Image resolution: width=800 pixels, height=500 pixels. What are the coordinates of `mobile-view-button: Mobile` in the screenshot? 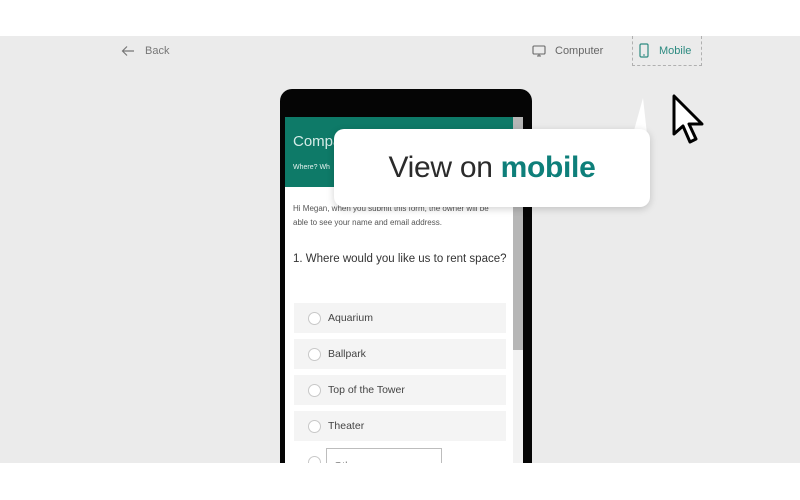 It's located at (667, 51).